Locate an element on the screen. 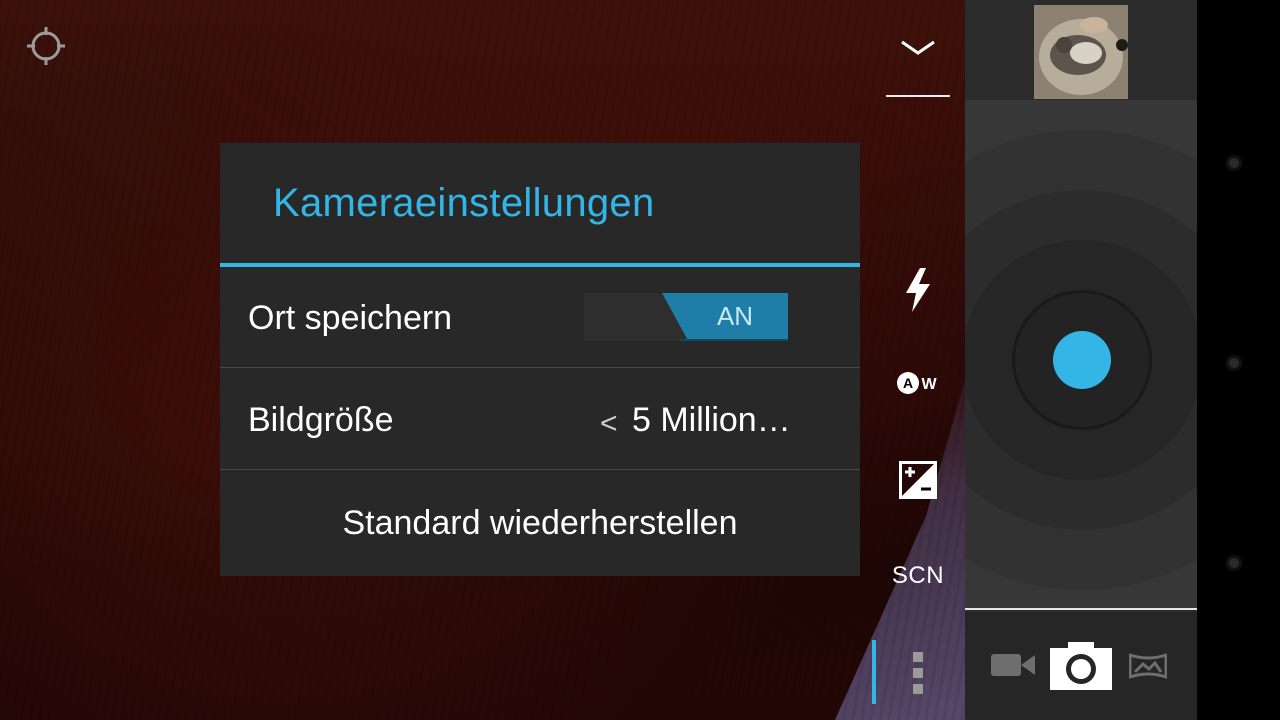 Image resolution: width=1280 pixels, height=720 pixels. shutter-button is located at coordinates (1082, 360).